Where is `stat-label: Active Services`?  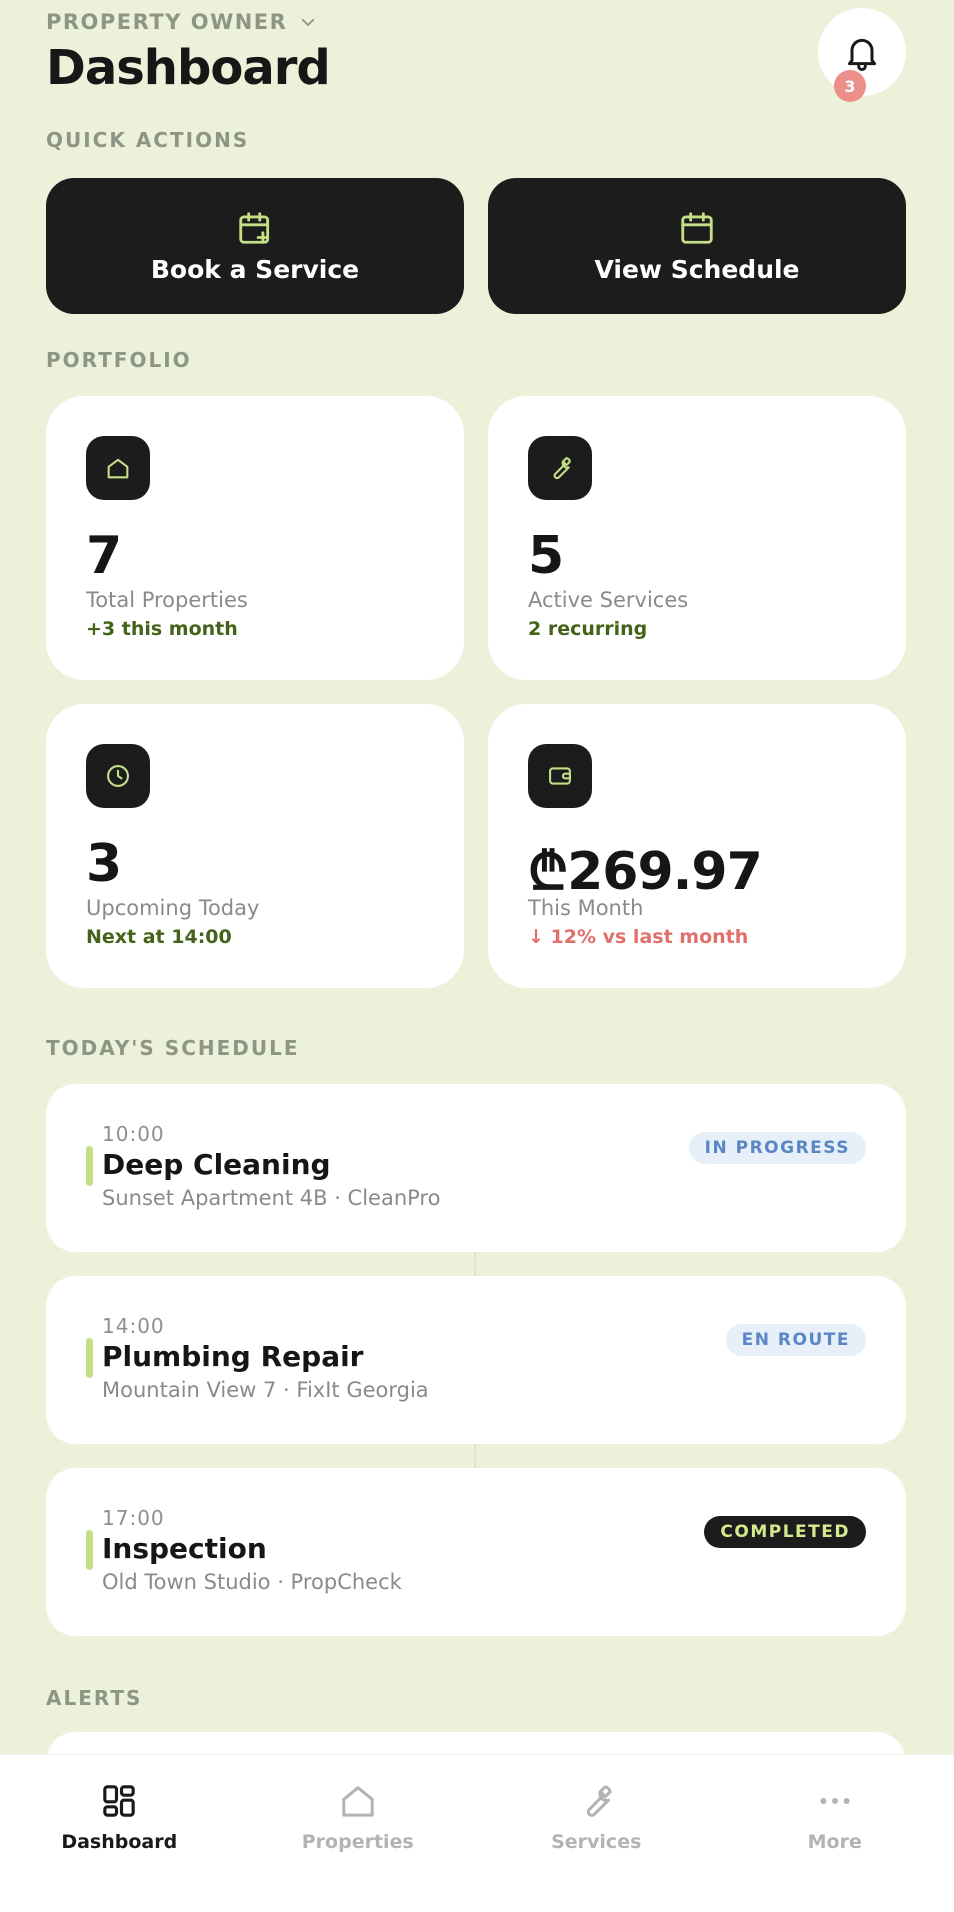 stat-label: Active Services is located at coordinates (608, 600).